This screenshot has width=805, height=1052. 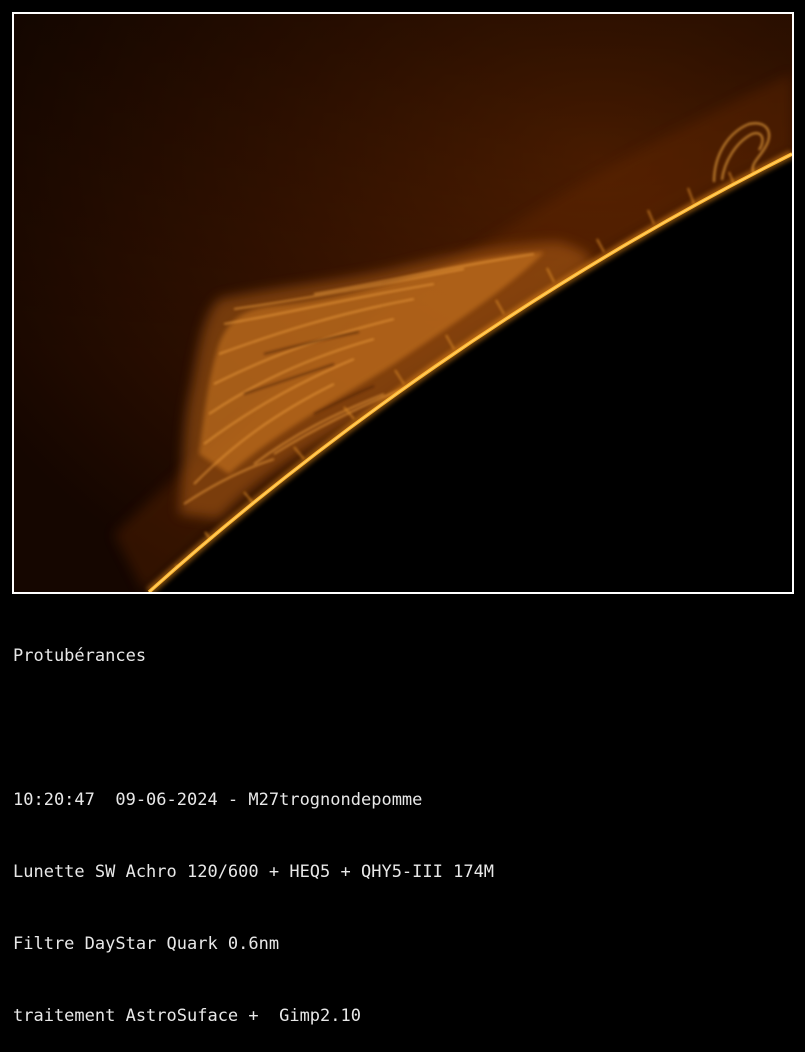 What do you see at coordinates (187, 1016) in the screenshot?
I see `caption-processing: traitement AstroSuface + Gimp2.10` at bounding box center [187, 1016].